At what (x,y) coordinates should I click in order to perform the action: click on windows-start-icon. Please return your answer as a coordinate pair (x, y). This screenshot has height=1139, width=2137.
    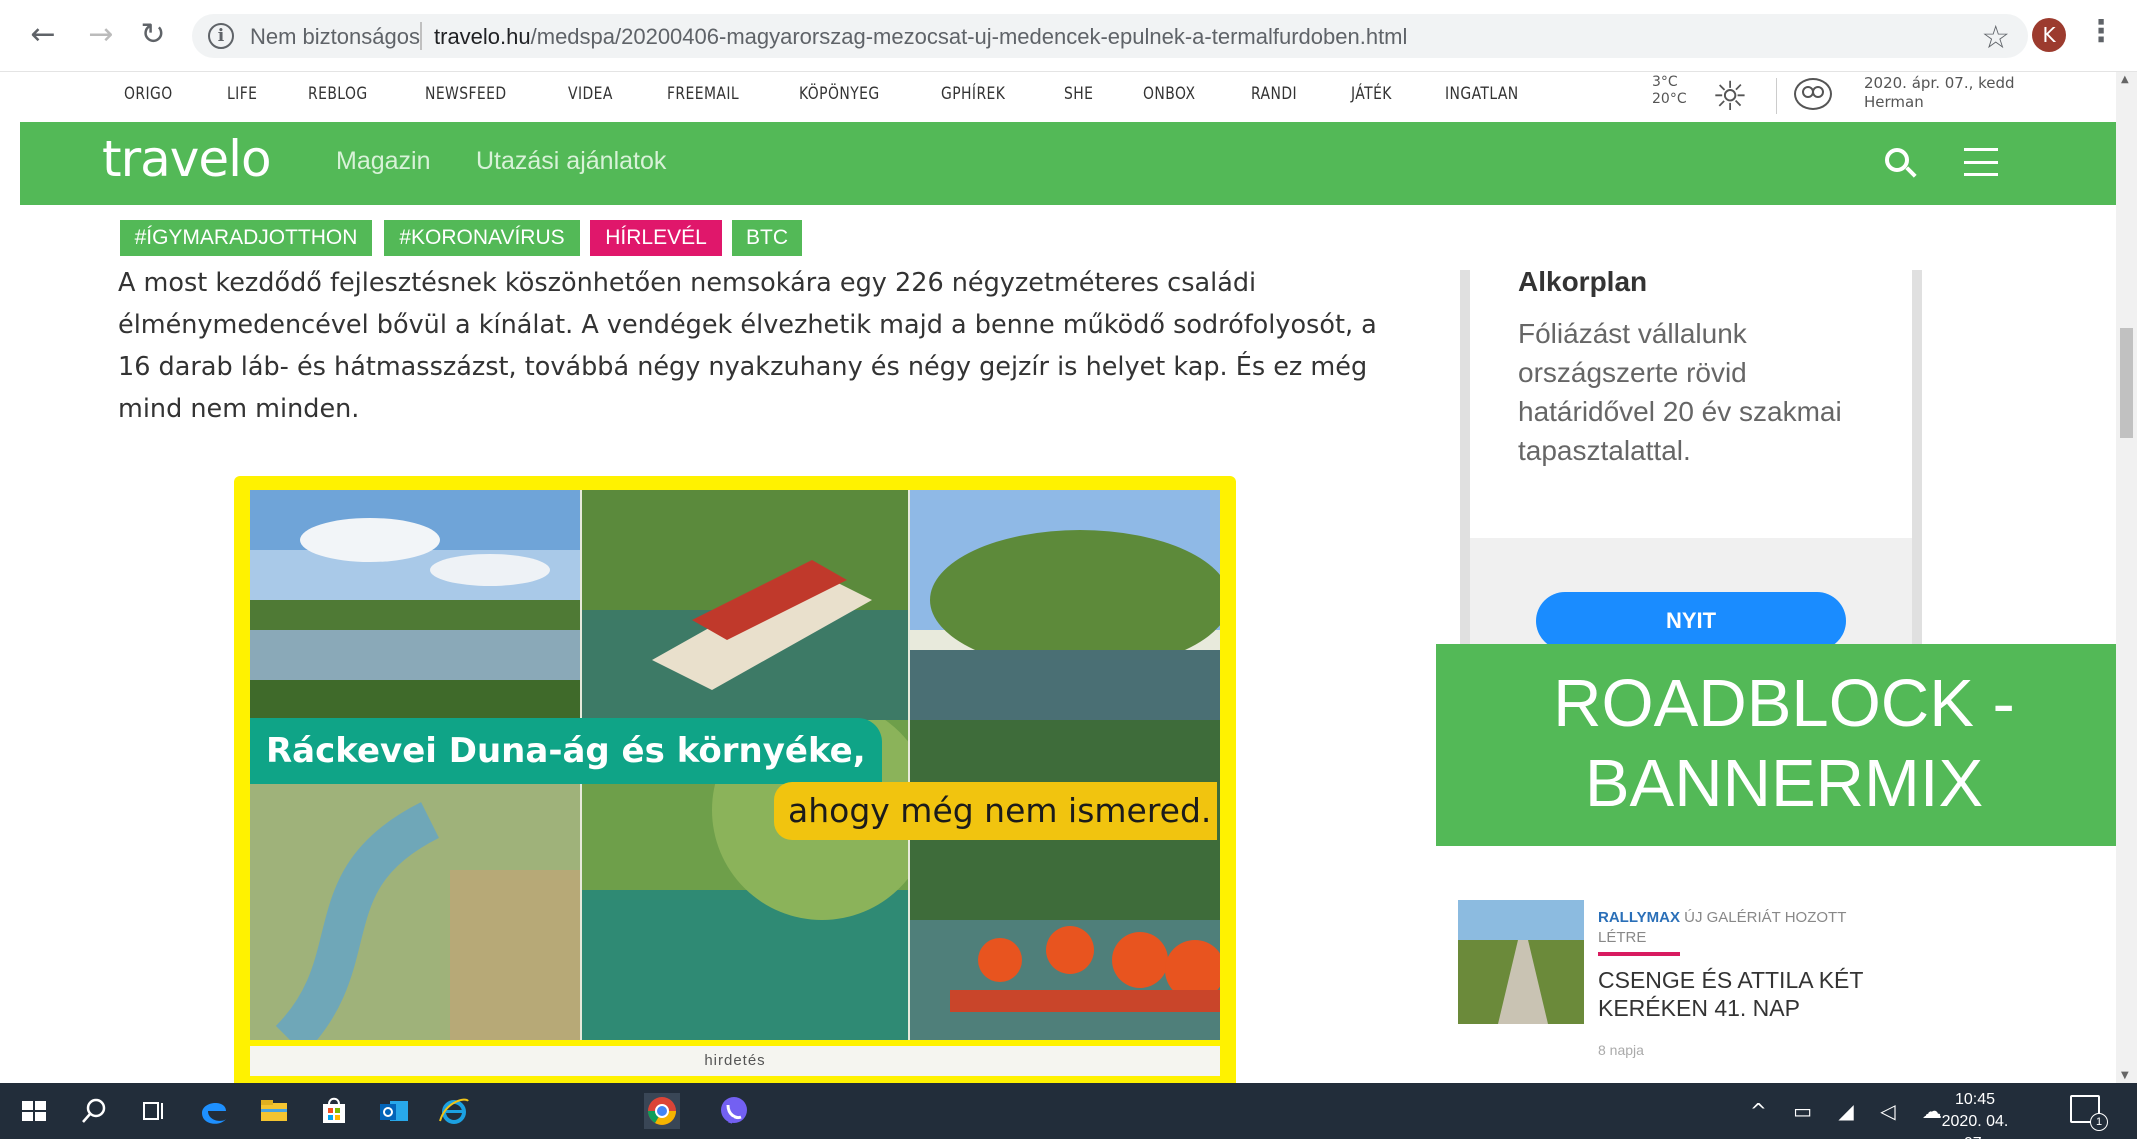
    Looking at the image, I should click on (34, 1111).